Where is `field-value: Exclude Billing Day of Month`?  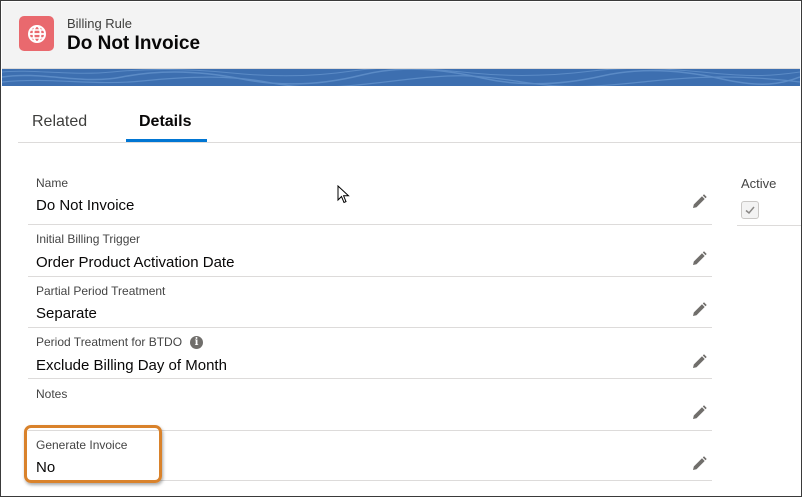
field-value: Exclude Billing Day of Month is located at coordinates (131, 365).